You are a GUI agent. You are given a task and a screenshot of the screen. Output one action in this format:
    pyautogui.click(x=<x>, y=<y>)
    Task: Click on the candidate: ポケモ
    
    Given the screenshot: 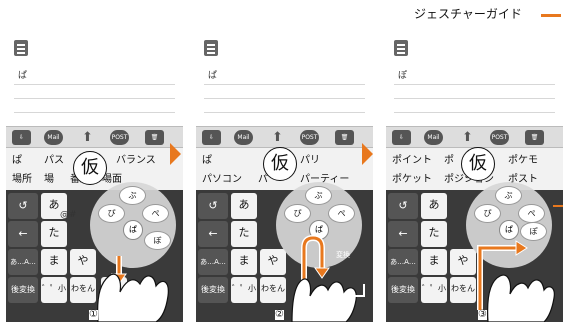 What is the action you would take?
    pyautogui.click(x=523, y=158)
    